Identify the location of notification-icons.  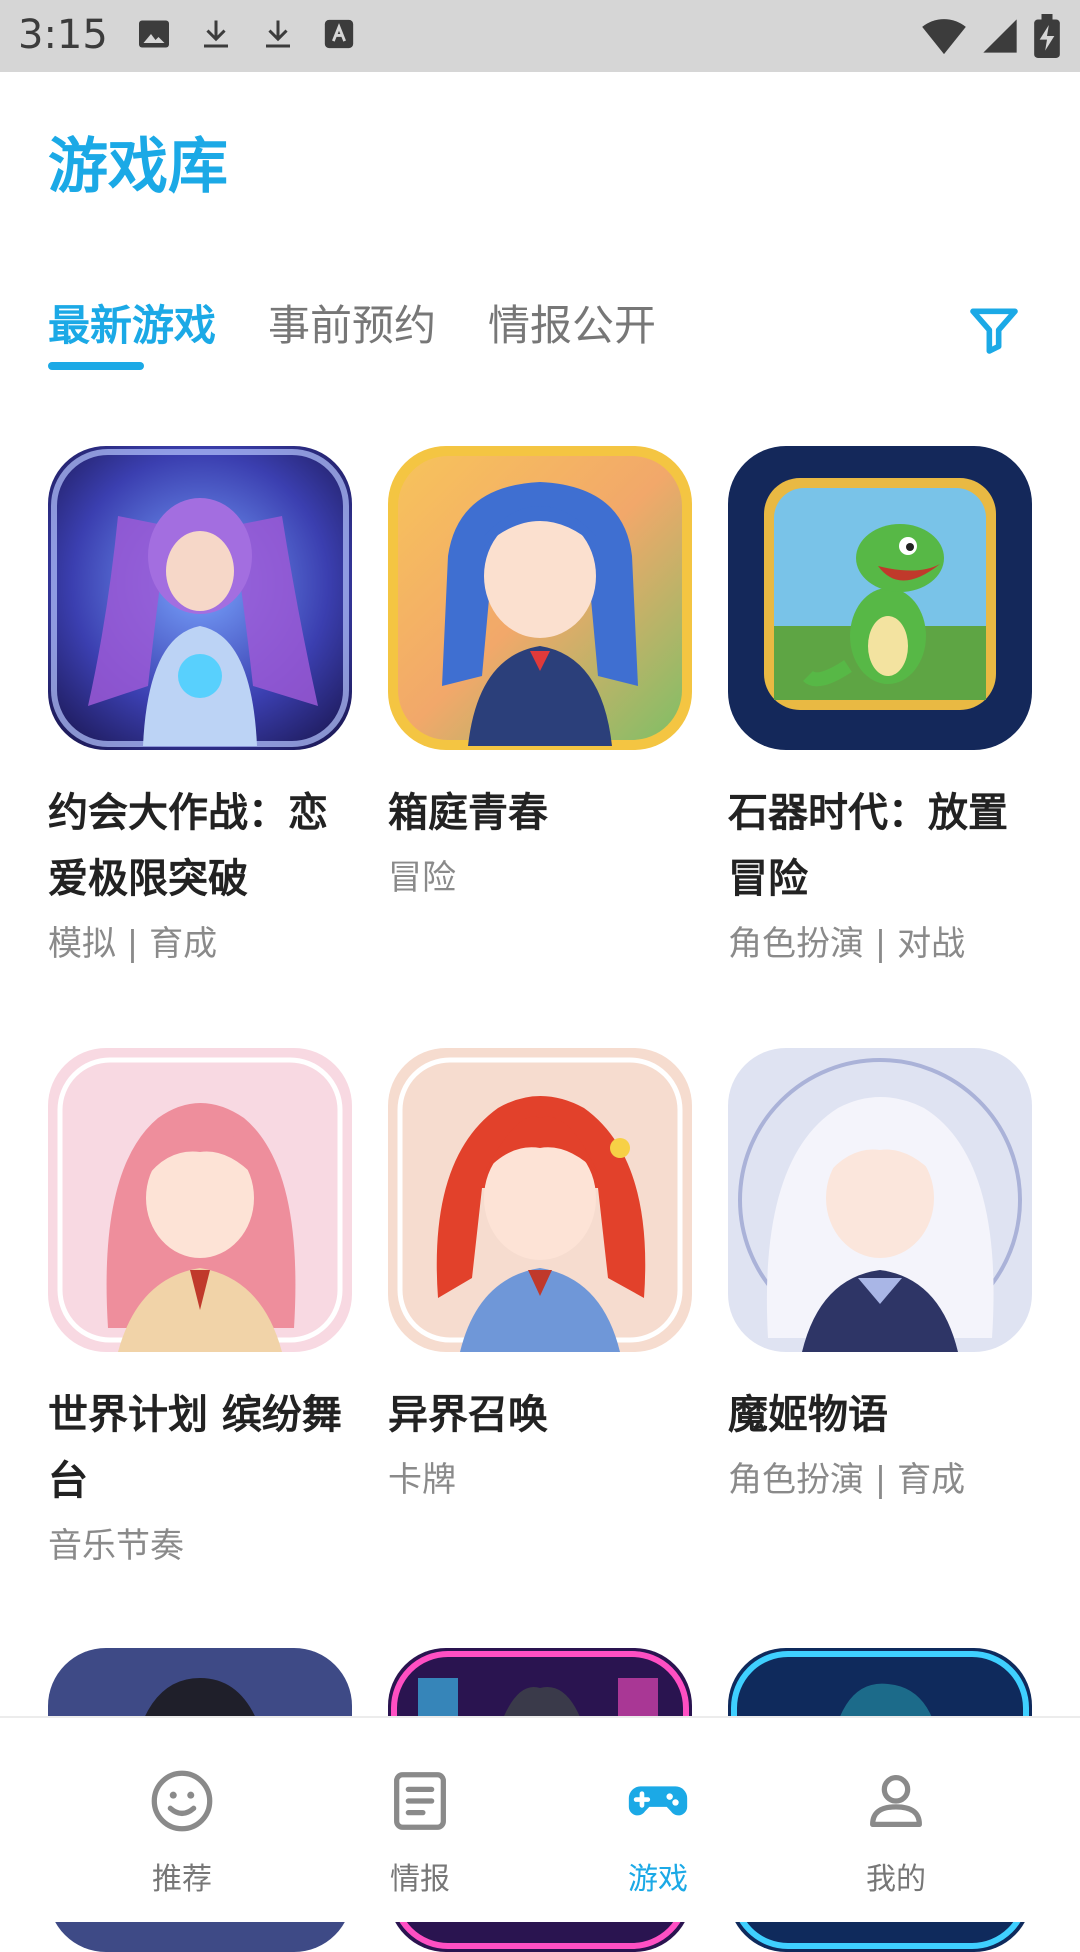
(246, 34).